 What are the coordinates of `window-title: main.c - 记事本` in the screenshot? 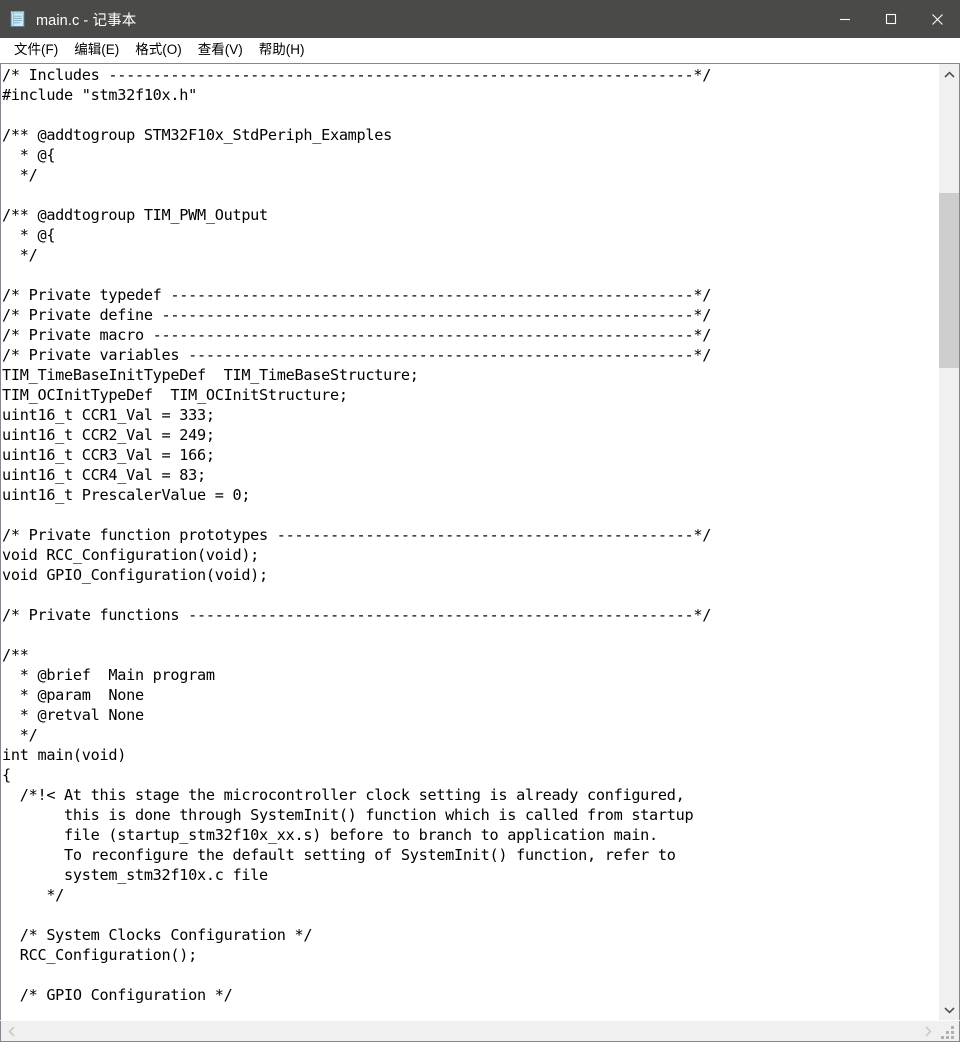 It's located at (86, 20).